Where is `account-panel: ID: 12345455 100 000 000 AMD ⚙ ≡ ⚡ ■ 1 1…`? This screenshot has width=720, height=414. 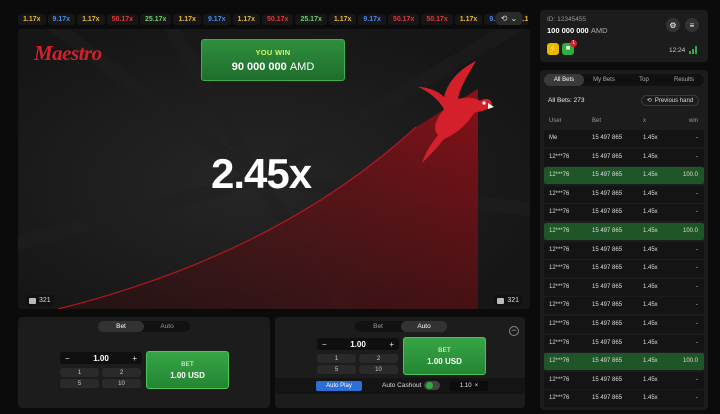 account-panel: ID: 12345455 100 000 000 AMD ⚙ ≡ ⚡ ■ 1 1… is located at coordinates (624, 36).